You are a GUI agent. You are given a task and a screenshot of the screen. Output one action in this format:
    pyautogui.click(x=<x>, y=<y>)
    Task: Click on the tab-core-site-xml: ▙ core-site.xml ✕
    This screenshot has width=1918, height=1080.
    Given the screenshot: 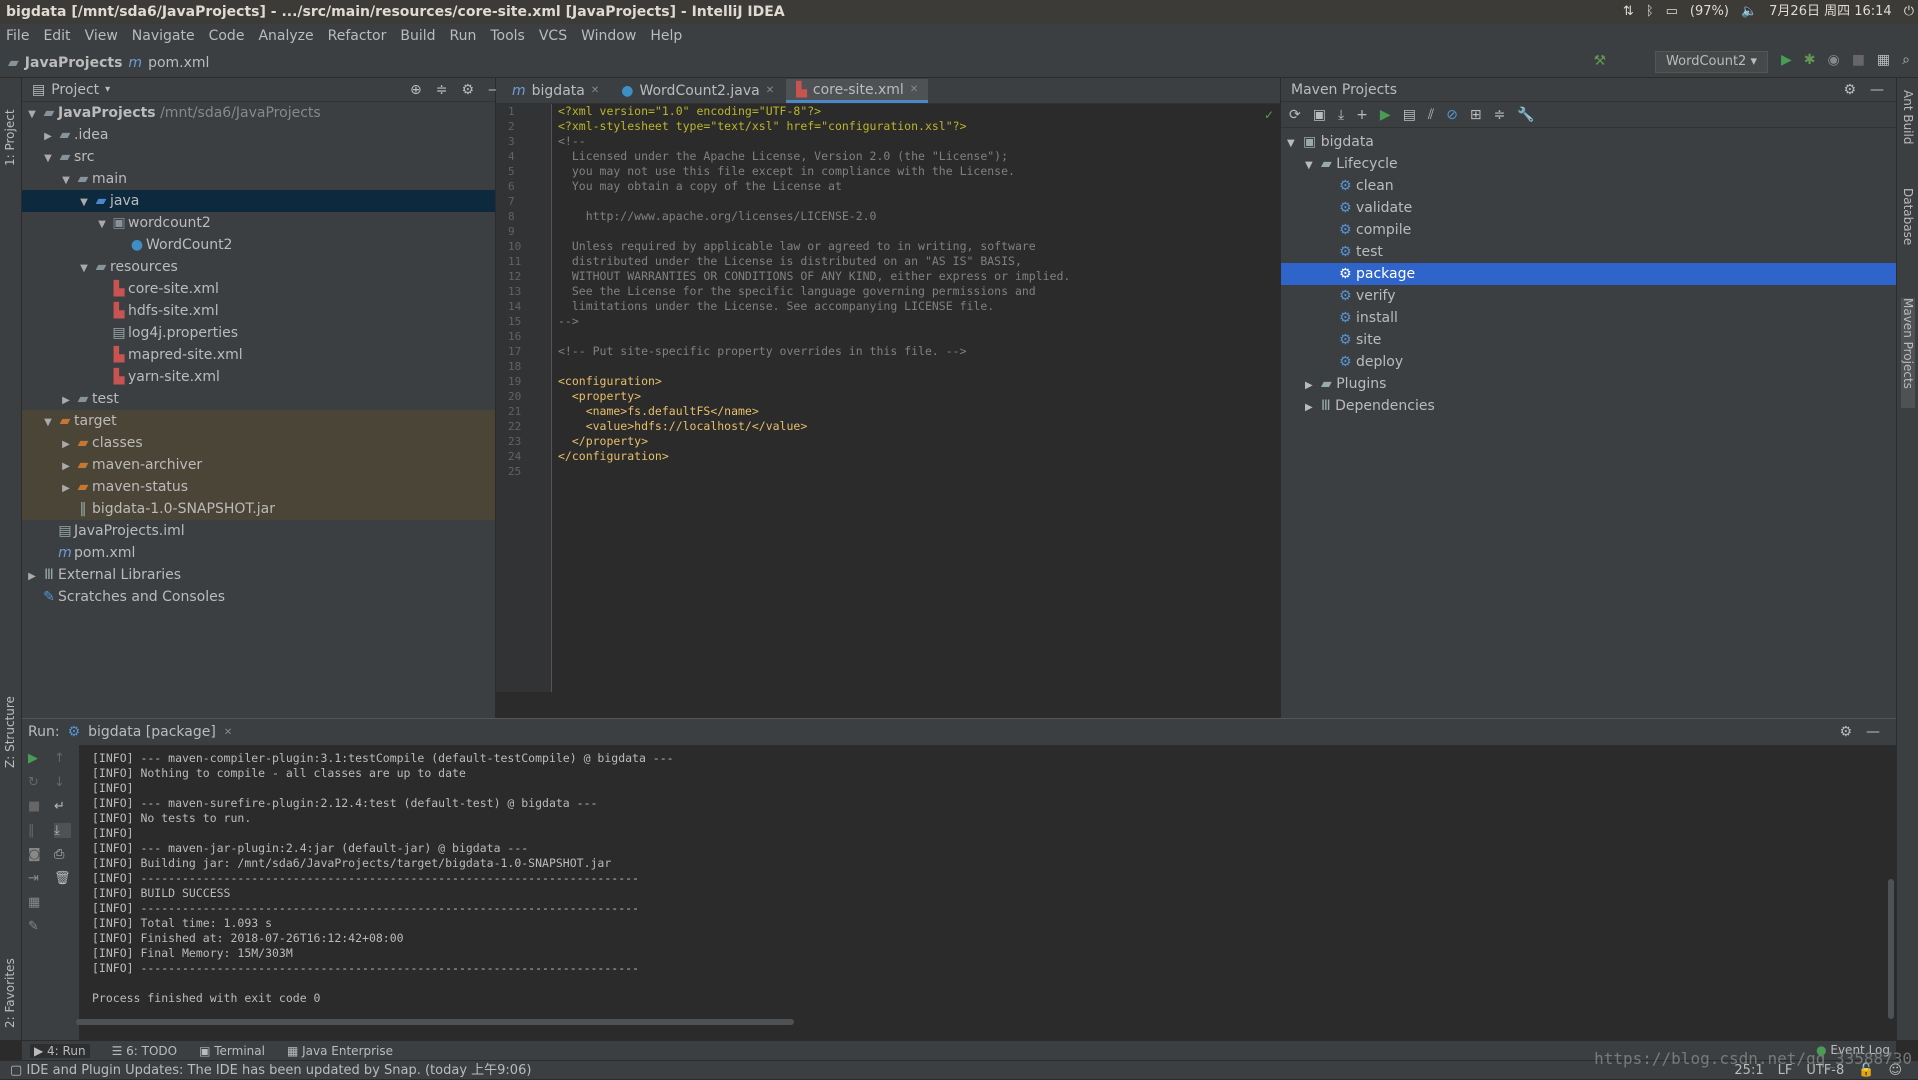 What is the action you would take?
    pyautogui.click(x=857, y=90)
    